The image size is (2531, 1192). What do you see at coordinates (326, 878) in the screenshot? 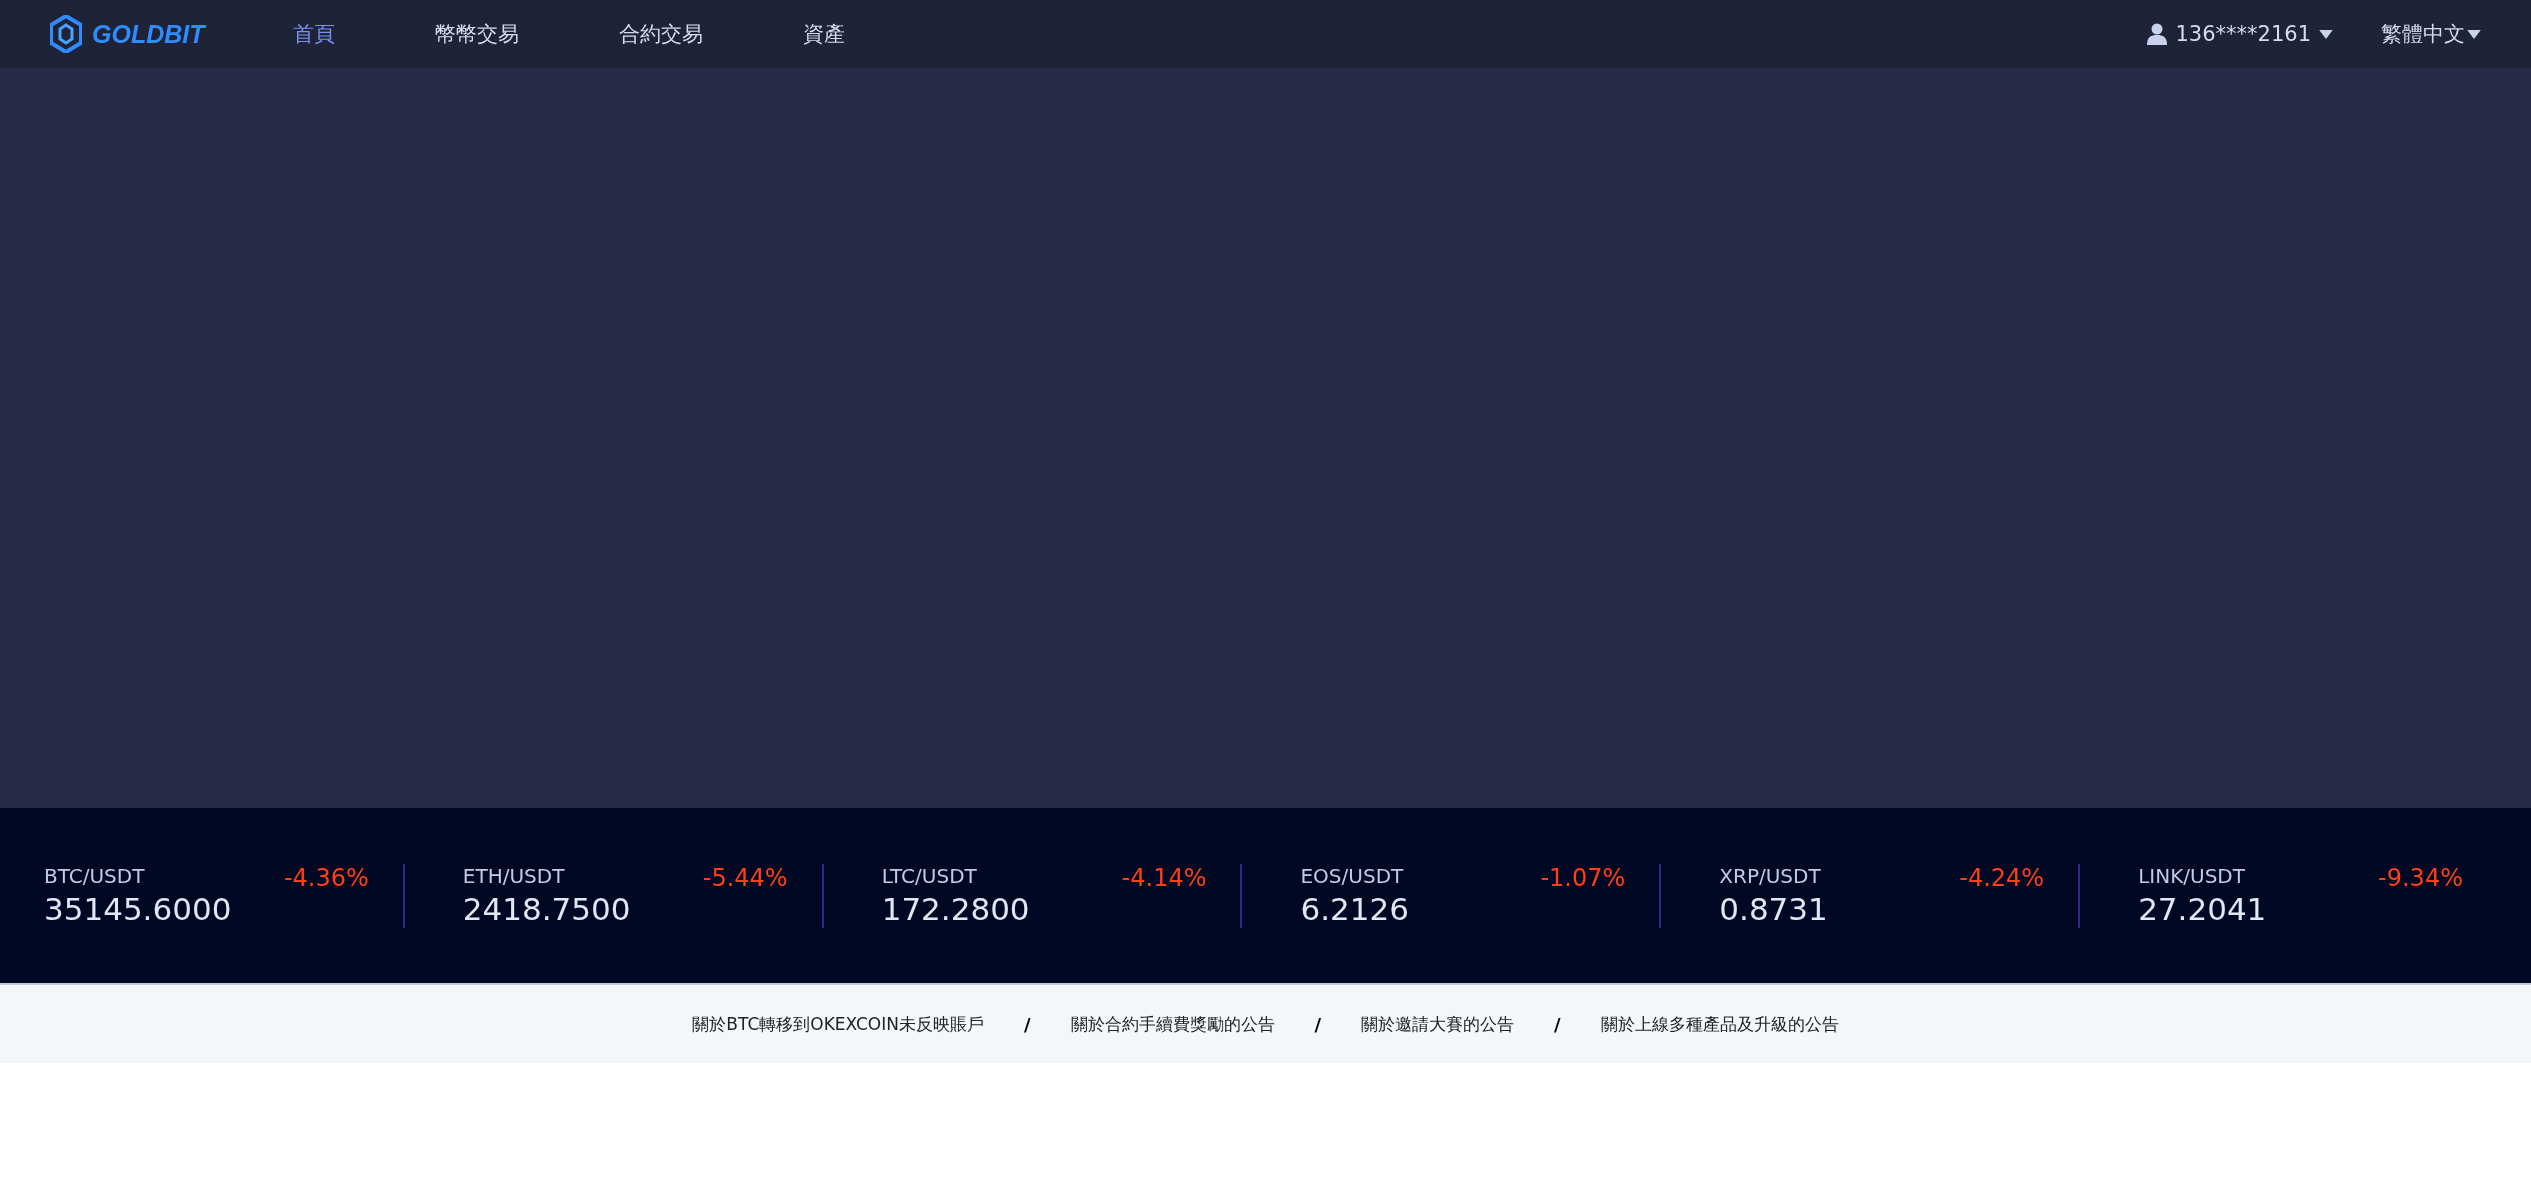
I see `price-change: -4.36%` at bounding box center [326, 878].